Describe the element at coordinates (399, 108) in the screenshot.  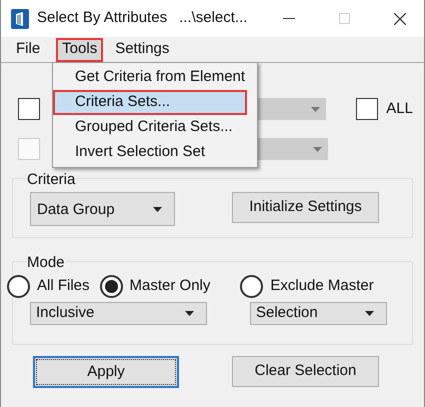
I see `checkbox-label: ALL` at that location.